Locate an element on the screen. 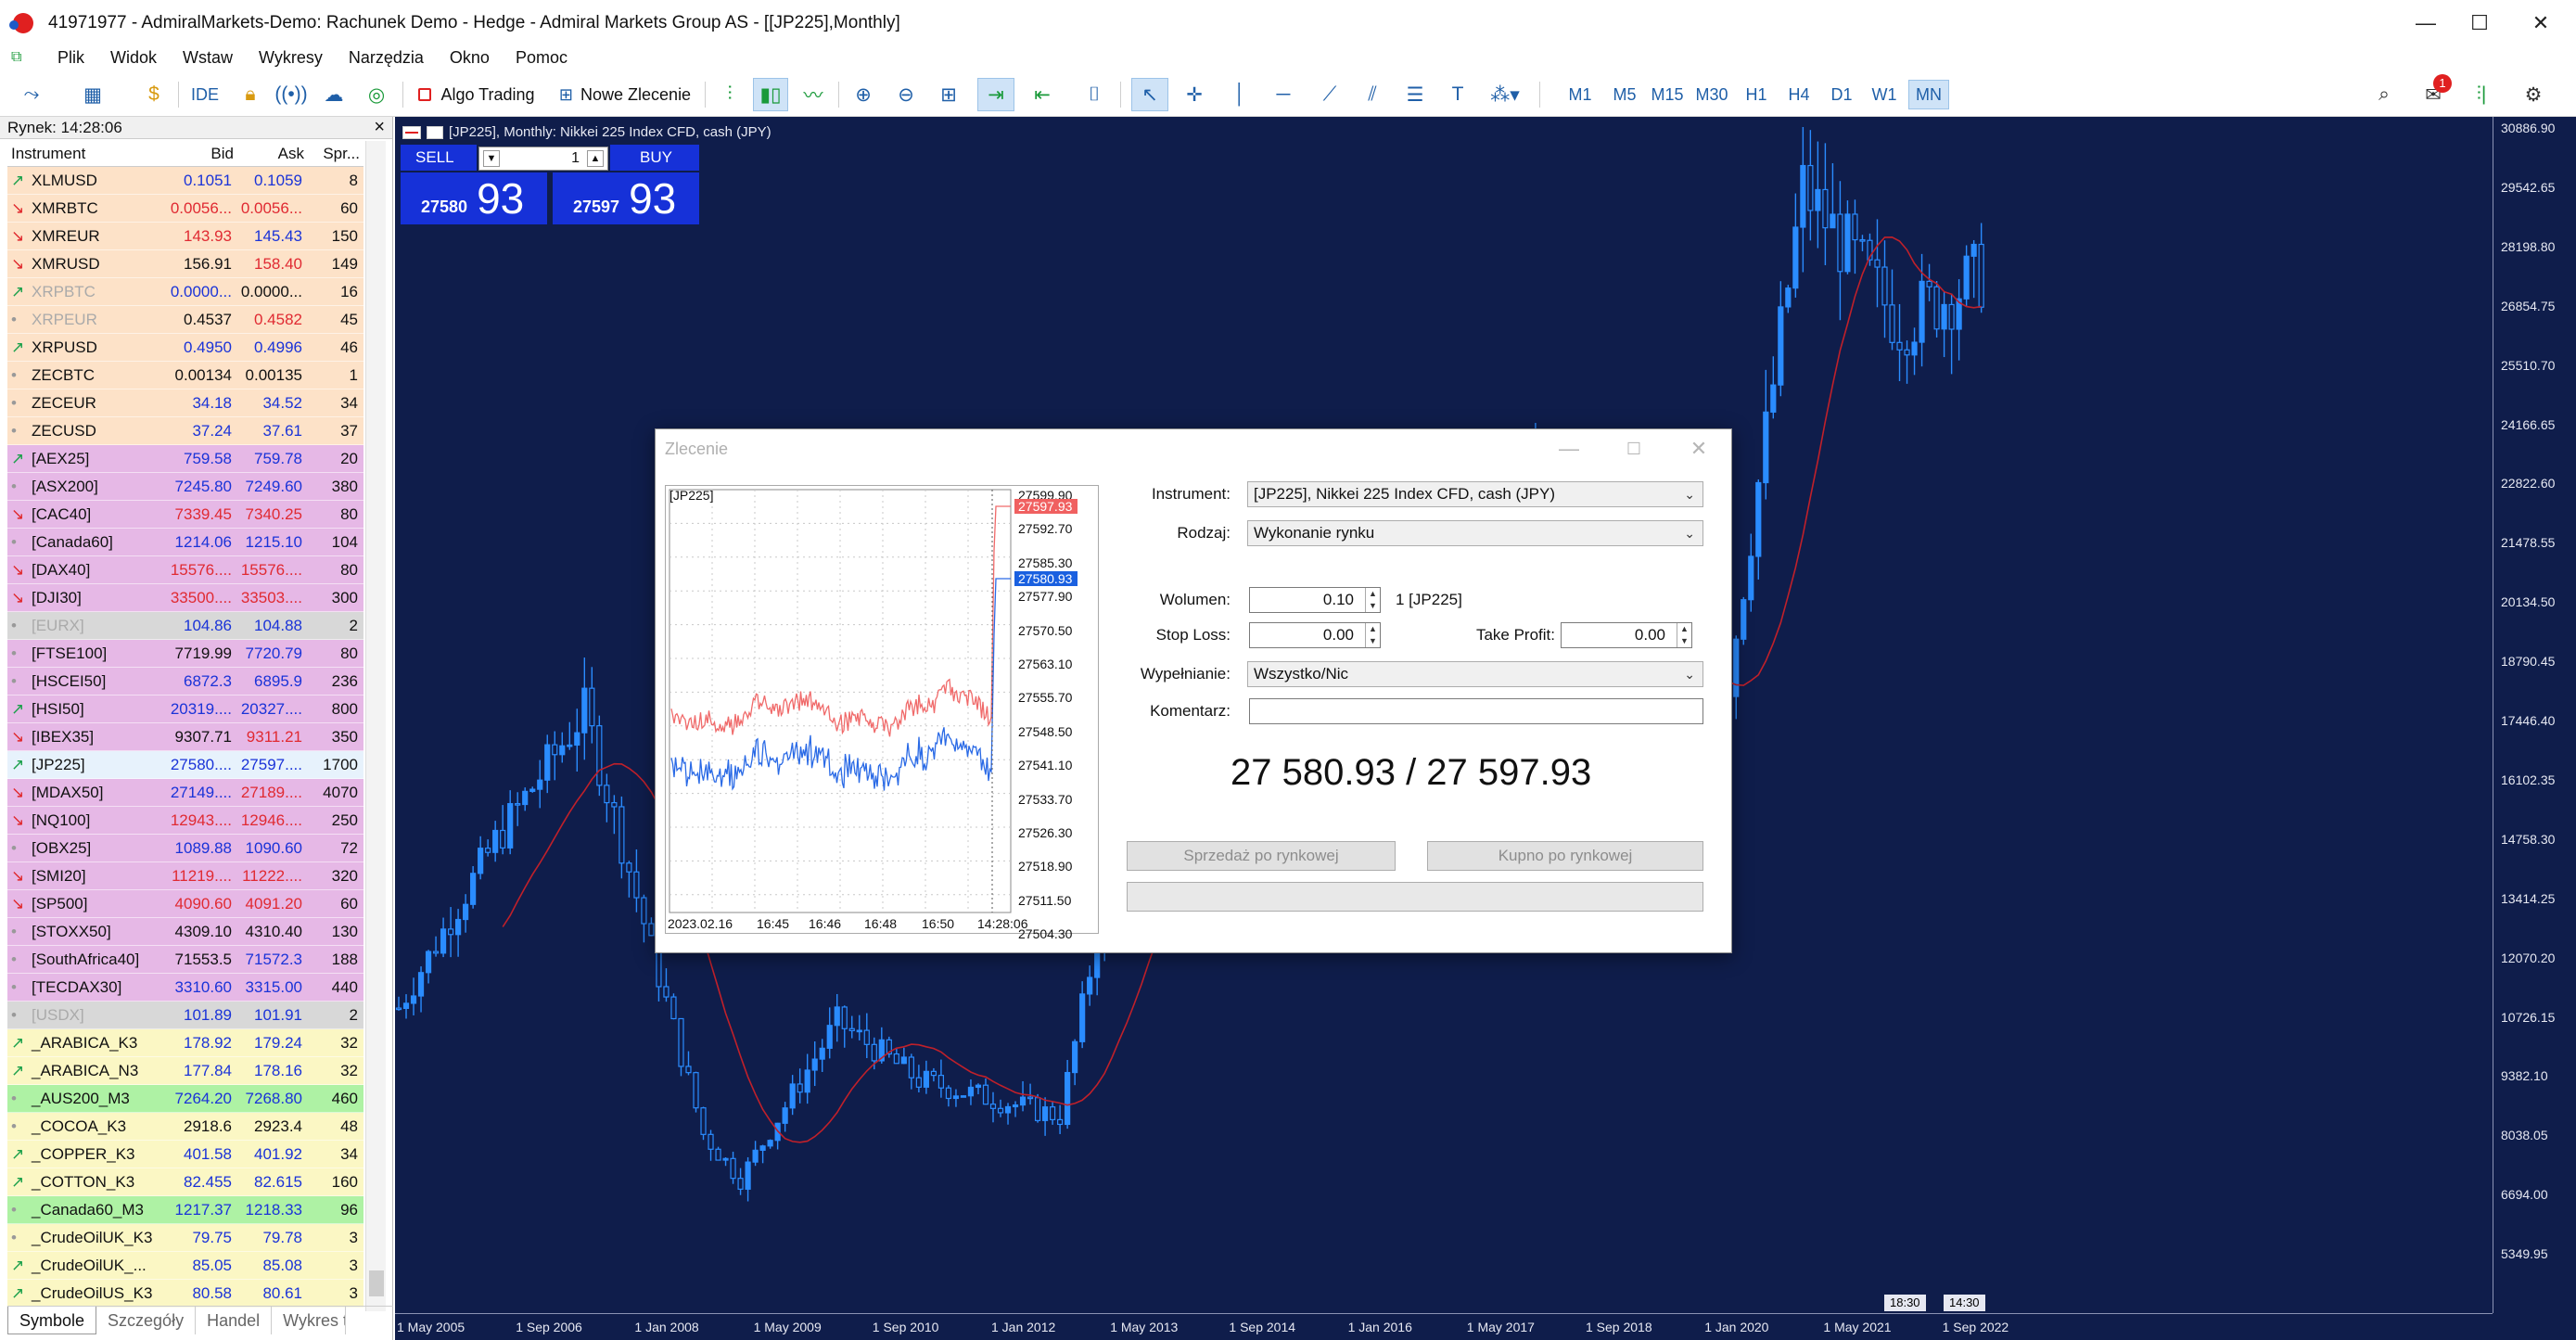 Image resolution: width=2576 pixels, height=1340 pixels. market-watch-row: ↘ [MDAX50] 27149.... 27189.... 4070 is located at coordinates (185, 793).